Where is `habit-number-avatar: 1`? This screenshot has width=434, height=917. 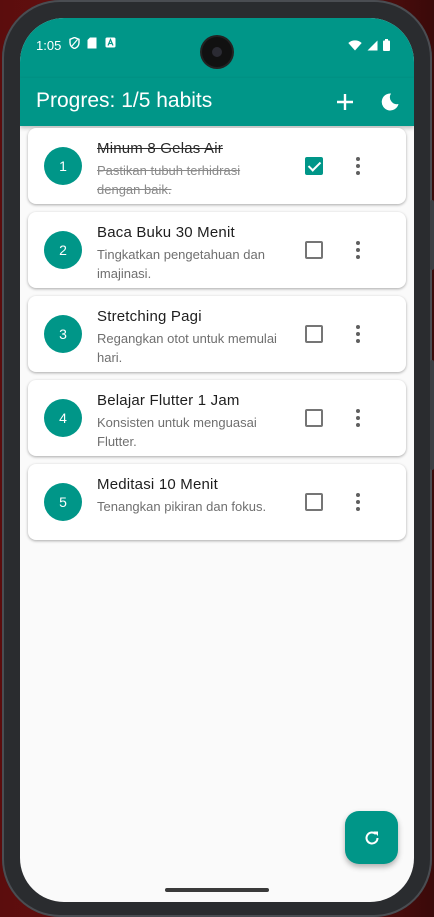 habit-number-avatar: 1 is located at coordinates (63, 166).